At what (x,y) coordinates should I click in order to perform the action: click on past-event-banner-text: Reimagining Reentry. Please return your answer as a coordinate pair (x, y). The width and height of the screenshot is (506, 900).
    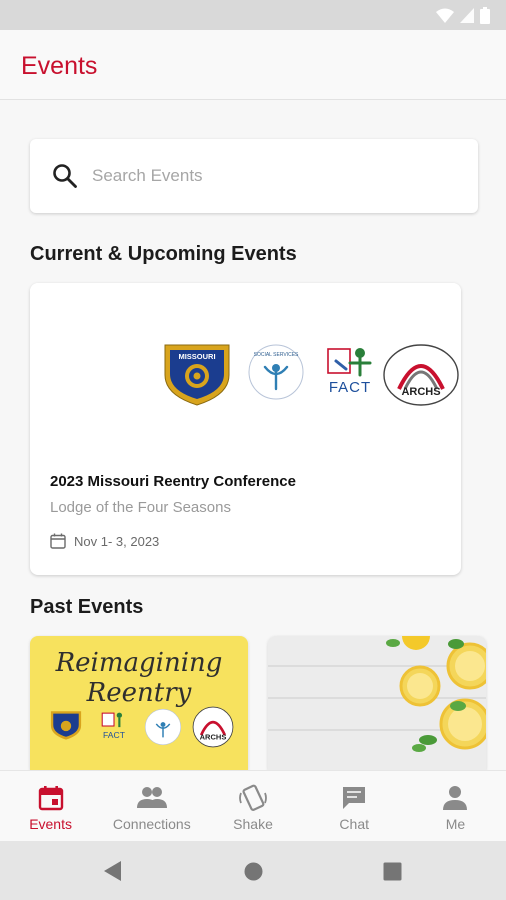
    Looking at the image, I should click on (139, 678).